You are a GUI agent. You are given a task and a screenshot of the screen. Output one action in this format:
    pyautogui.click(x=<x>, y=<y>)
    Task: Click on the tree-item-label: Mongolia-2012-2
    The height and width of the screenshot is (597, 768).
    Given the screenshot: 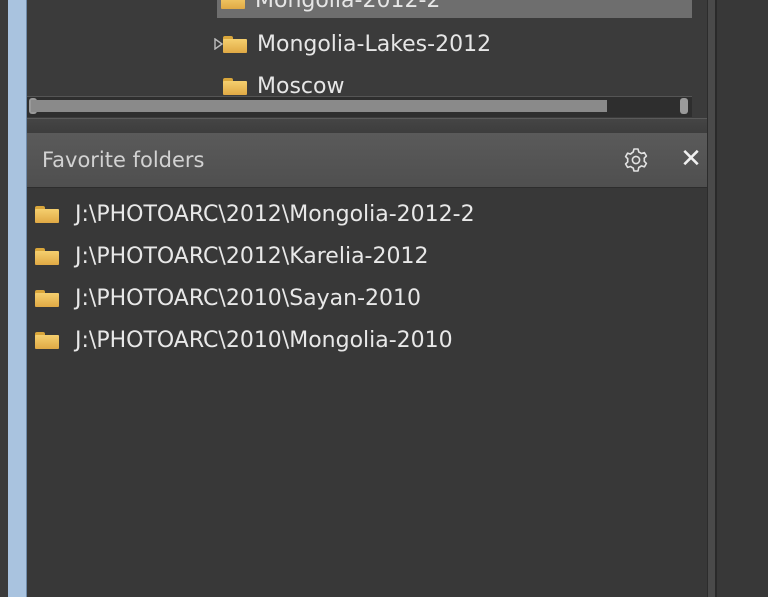 What is the action you would take?
    pyautogui.click(x=348, y=6)
    